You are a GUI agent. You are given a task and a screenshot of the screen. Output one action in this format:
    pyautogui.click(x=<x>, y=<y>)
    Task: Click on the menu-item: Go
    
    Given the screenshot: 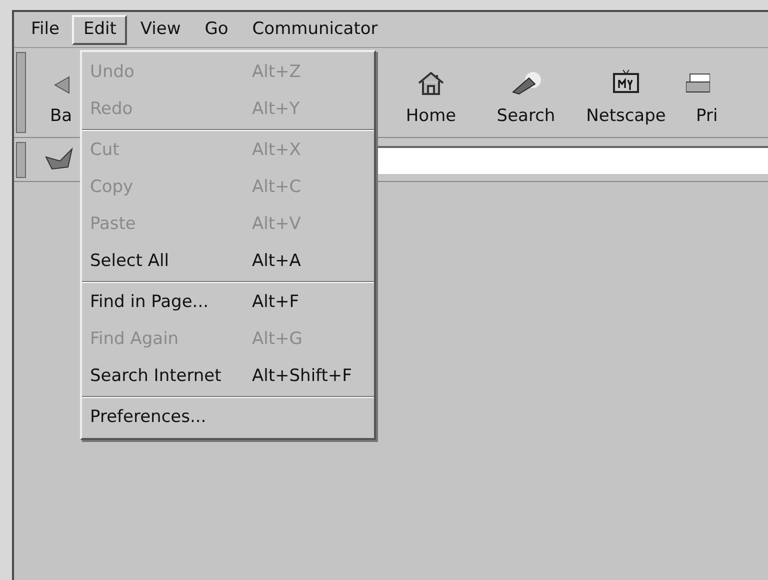 What is the action you would take?
    pyautogui.click(x=217, y=29)
    